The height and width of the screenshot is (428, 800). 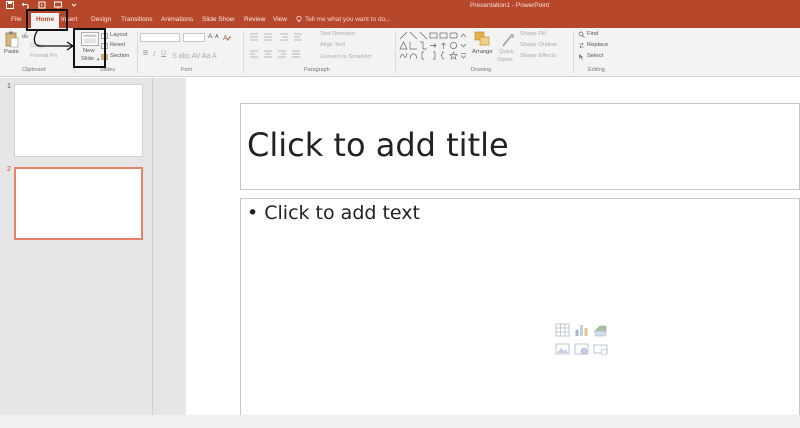 I want to click on slide-number: 2, so click(x=9, y=169).